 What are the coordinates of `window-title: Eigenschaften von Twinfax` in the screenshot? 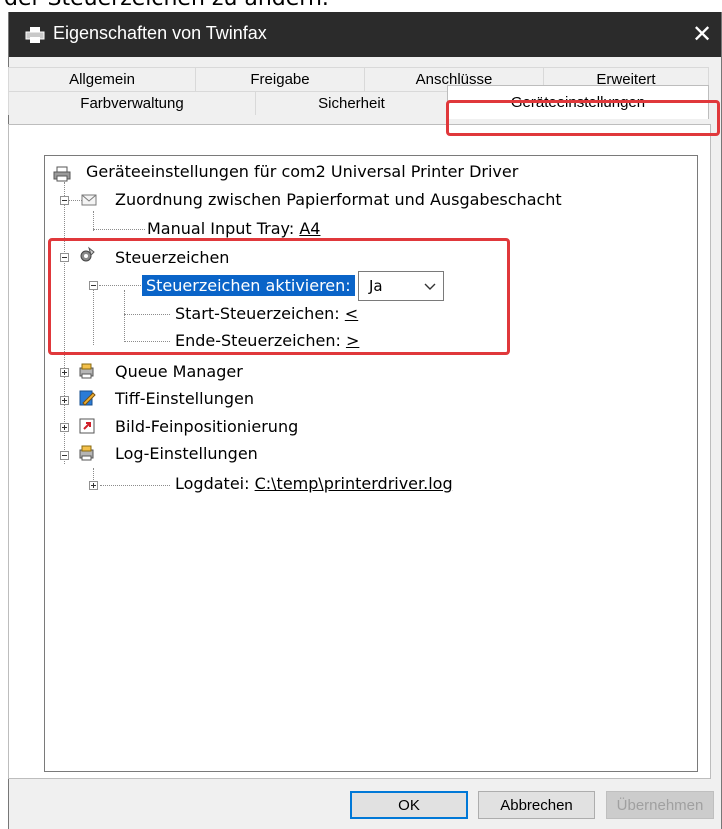 It's located at (160, 33).